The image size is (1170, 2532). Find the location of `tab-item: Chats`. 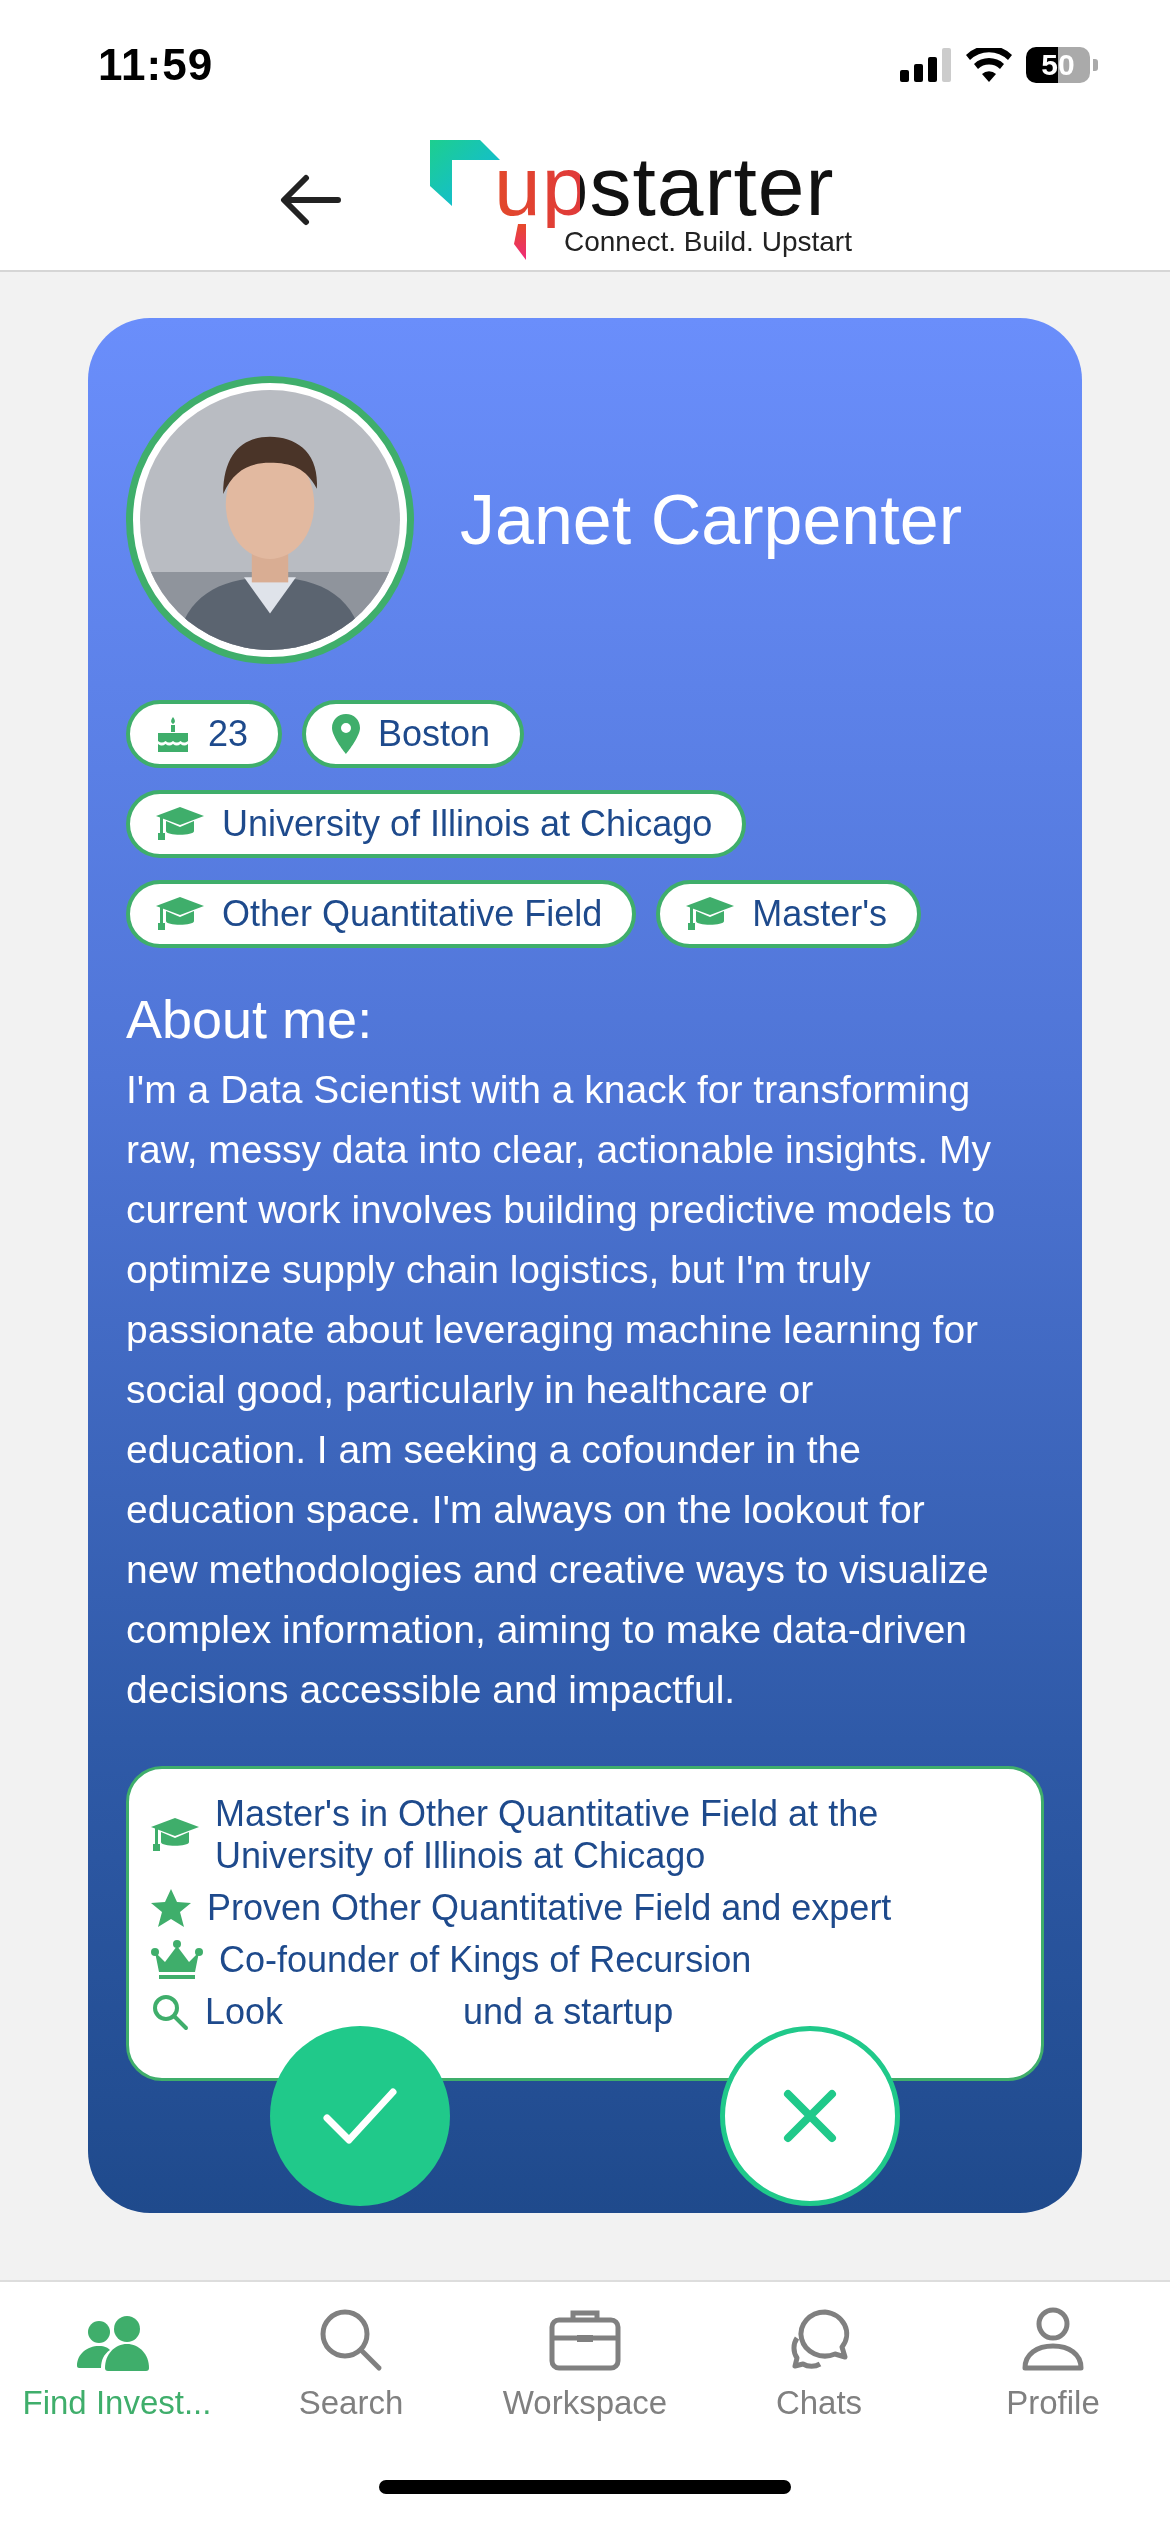

tab-item: Chats is located at coordinates (819, 2362).